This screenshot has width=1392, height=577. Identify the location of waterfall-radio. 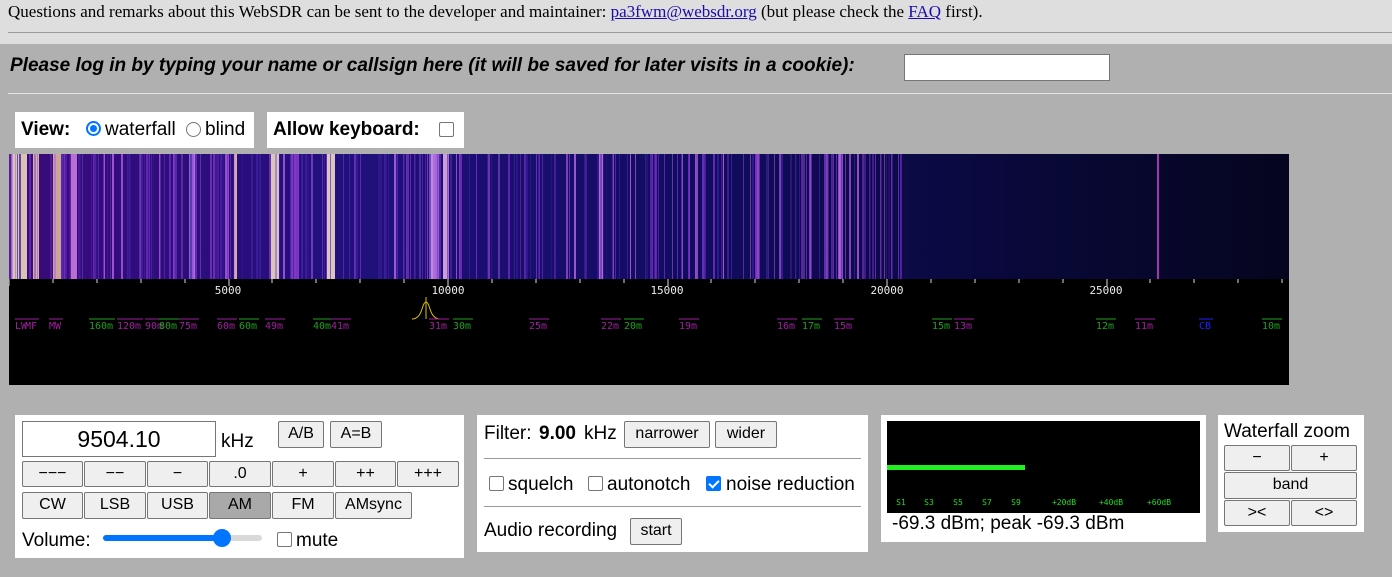
(93, 128).